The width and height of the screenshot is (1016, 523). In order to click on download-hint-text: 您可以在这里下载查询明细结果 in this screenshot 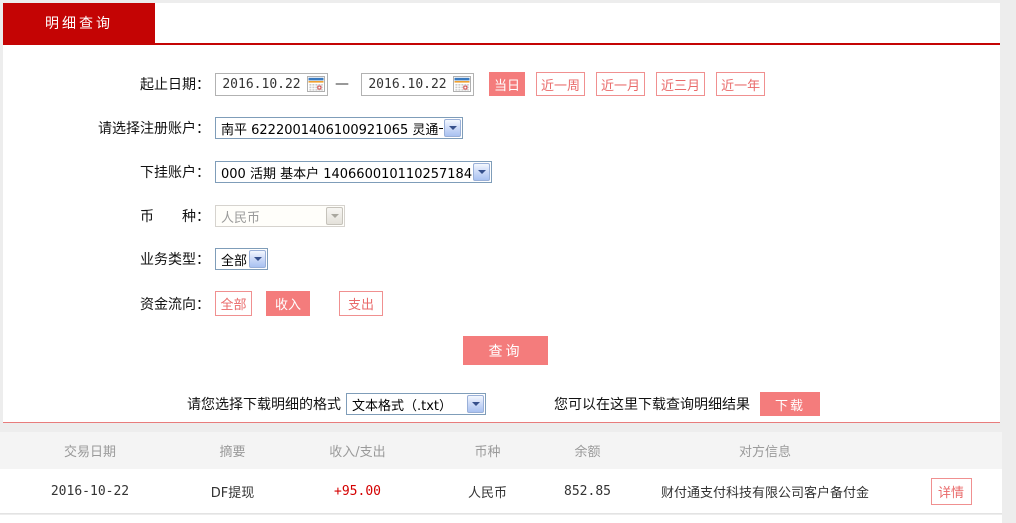, I will do `click(652, 405)`.